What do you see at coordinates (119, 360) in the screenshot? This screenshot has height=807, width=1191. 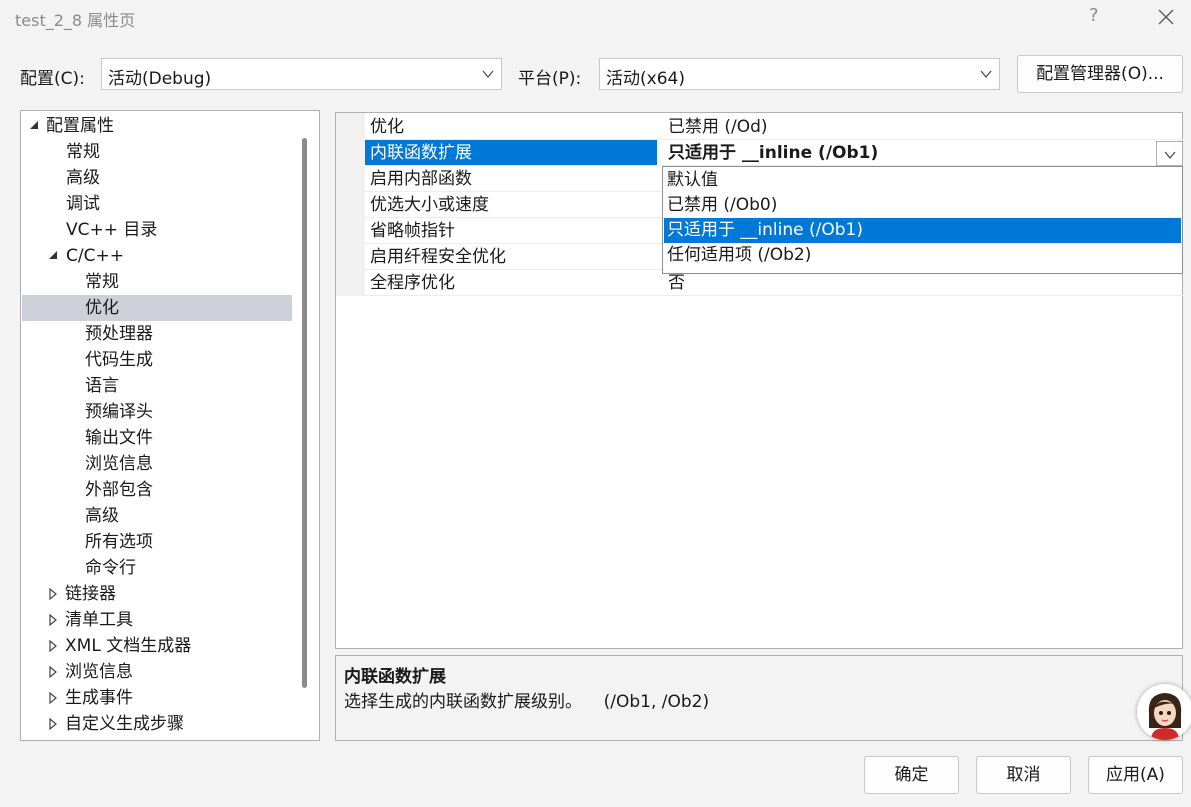 I see `tree-item-label: 代码生成` at bounding box center [119, 360].